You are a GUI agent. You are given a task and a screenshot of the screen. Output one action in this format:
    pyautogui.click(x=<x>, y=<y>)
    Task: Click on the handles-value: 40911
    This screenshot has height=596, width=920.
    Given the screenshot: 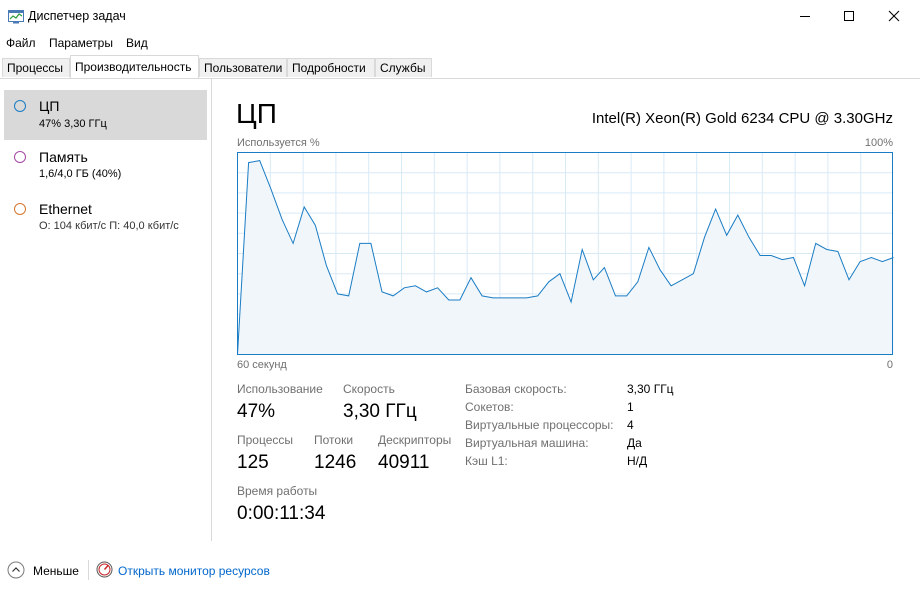 What is the action you would take?
    pyautogui.click(x=404, y=462)
    